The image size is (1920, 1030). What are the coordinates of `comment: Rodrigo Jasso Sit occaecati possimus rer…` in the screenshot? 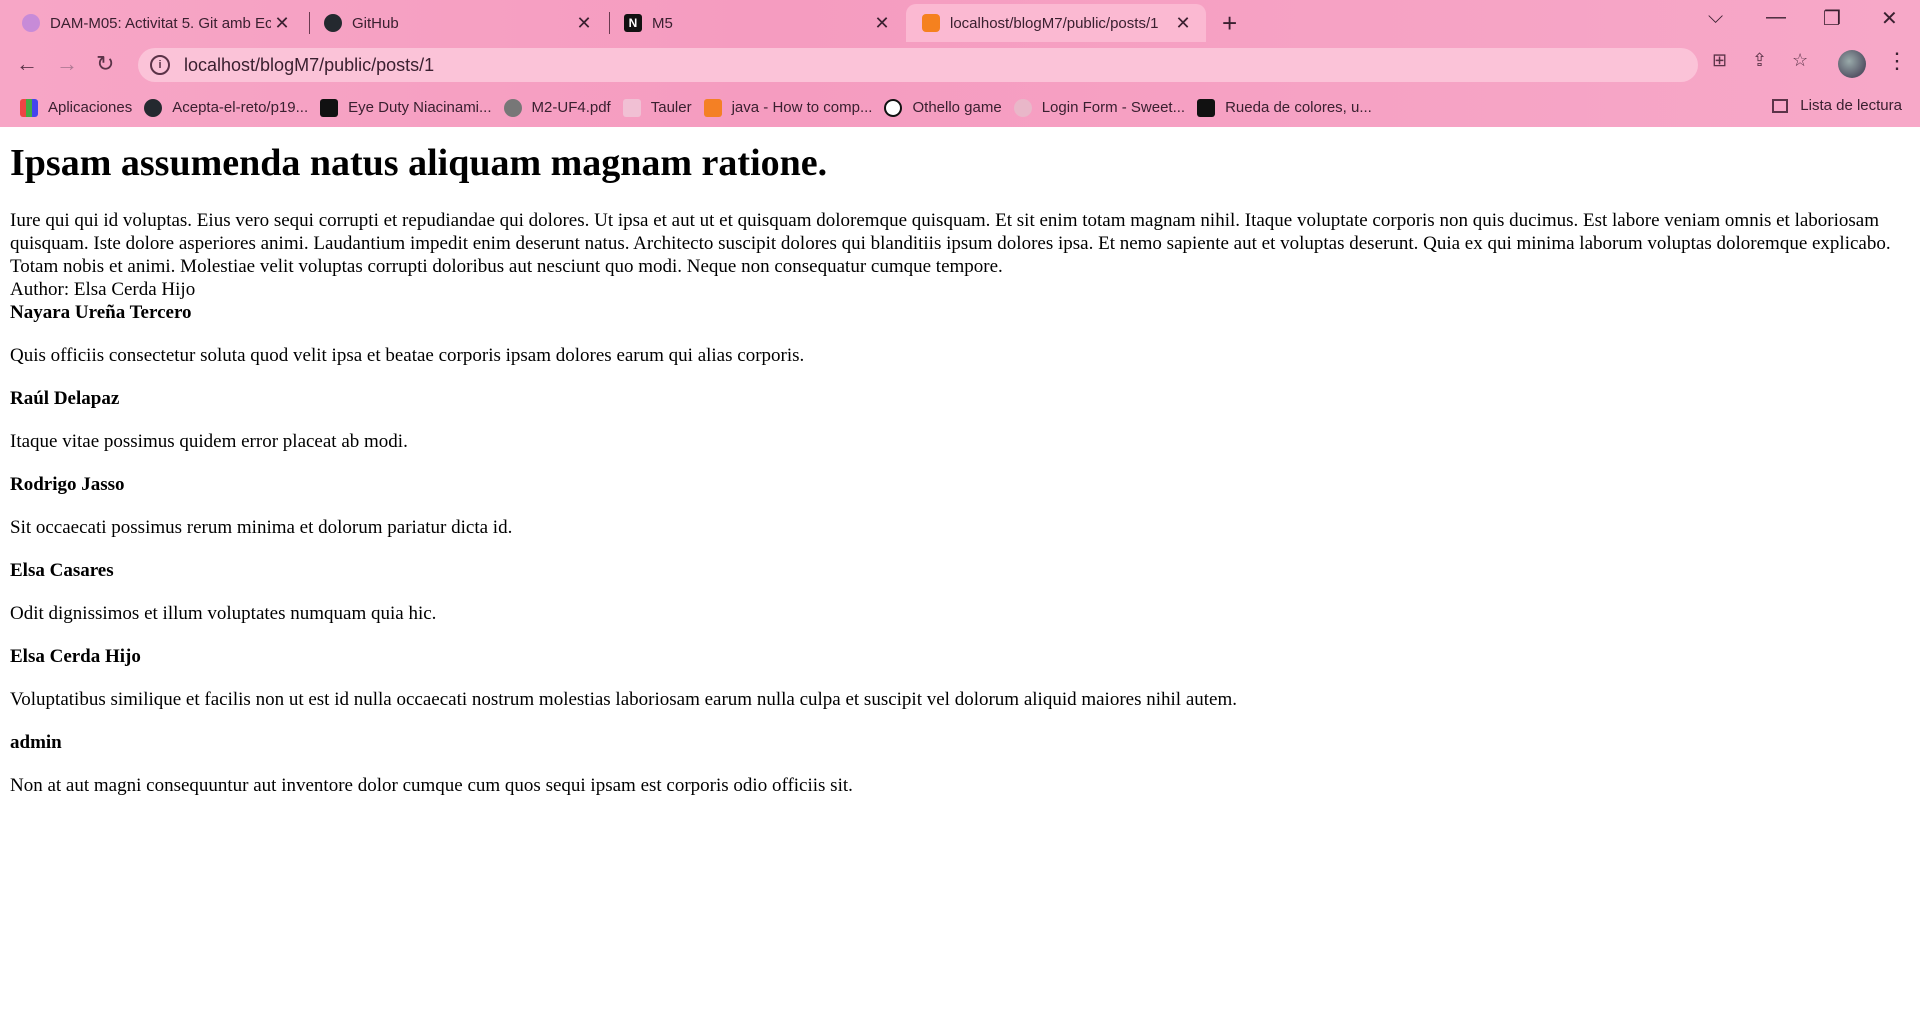 It's located at (960, 506).